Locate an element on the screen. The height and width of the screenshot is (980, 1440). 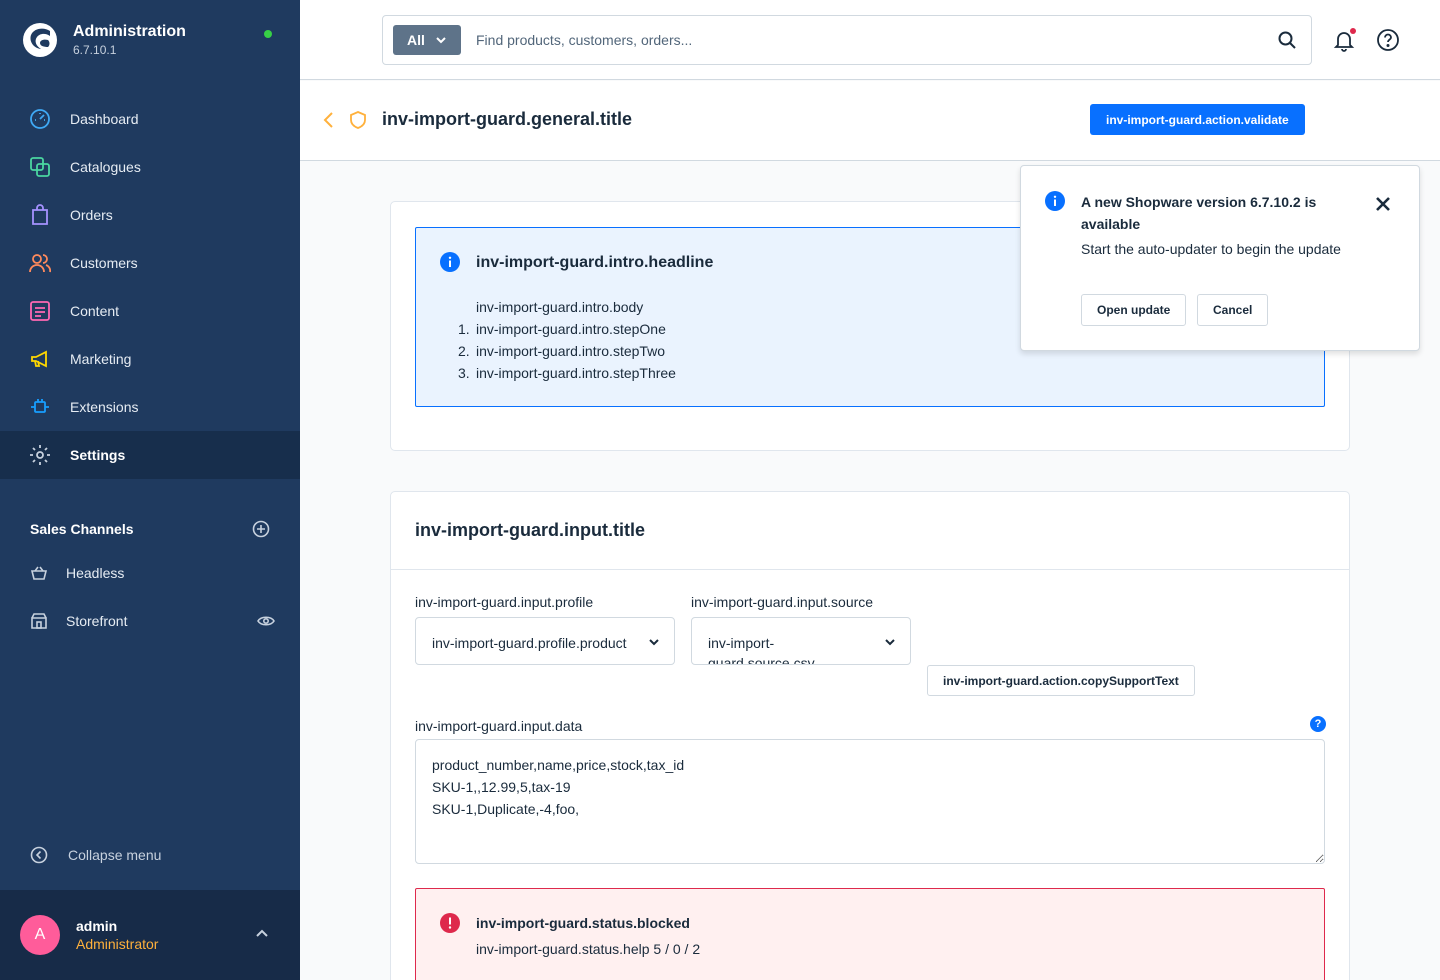
chevron-up-icon is located at coordinates (262, 934).